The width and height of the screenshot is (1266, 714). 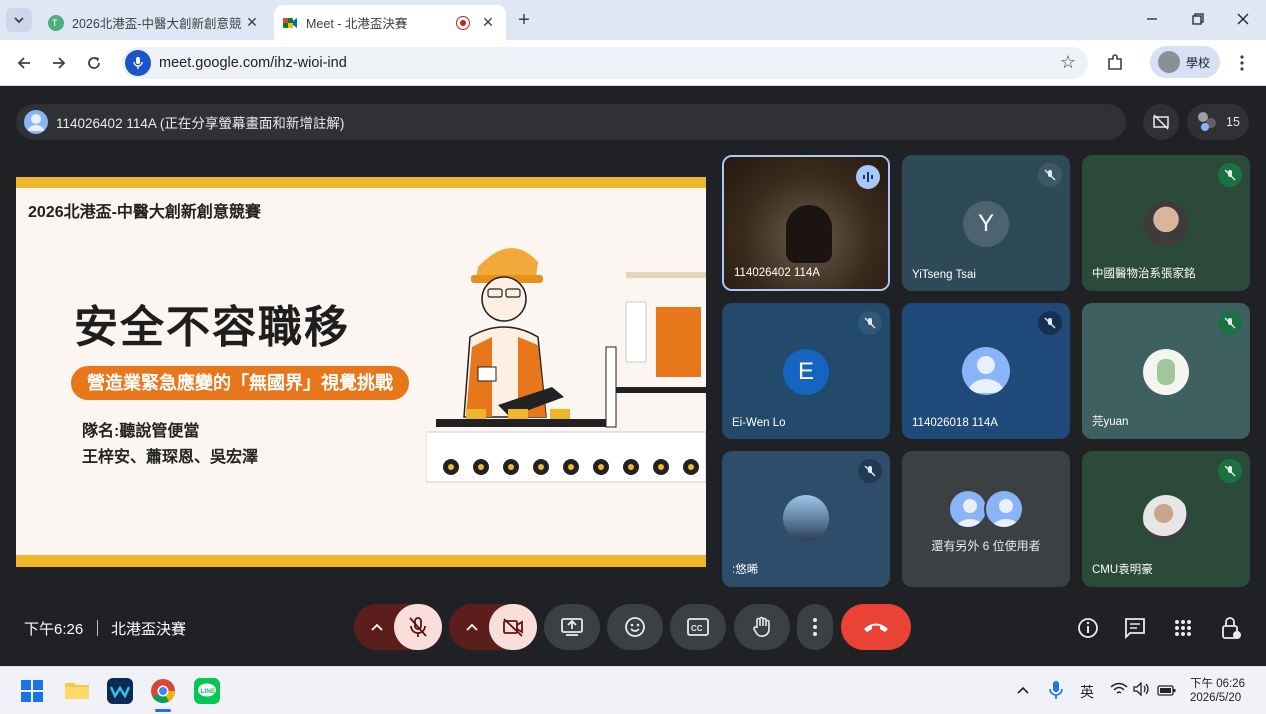 What do you see at coordinates (633, 20) in the screenshot?
I see `browser-tab-strip: T 2026北港盃-中醫大創新創意競 ✕ Meet - 北港盃決賽 ✕ +` at bounding box center [633, 20].